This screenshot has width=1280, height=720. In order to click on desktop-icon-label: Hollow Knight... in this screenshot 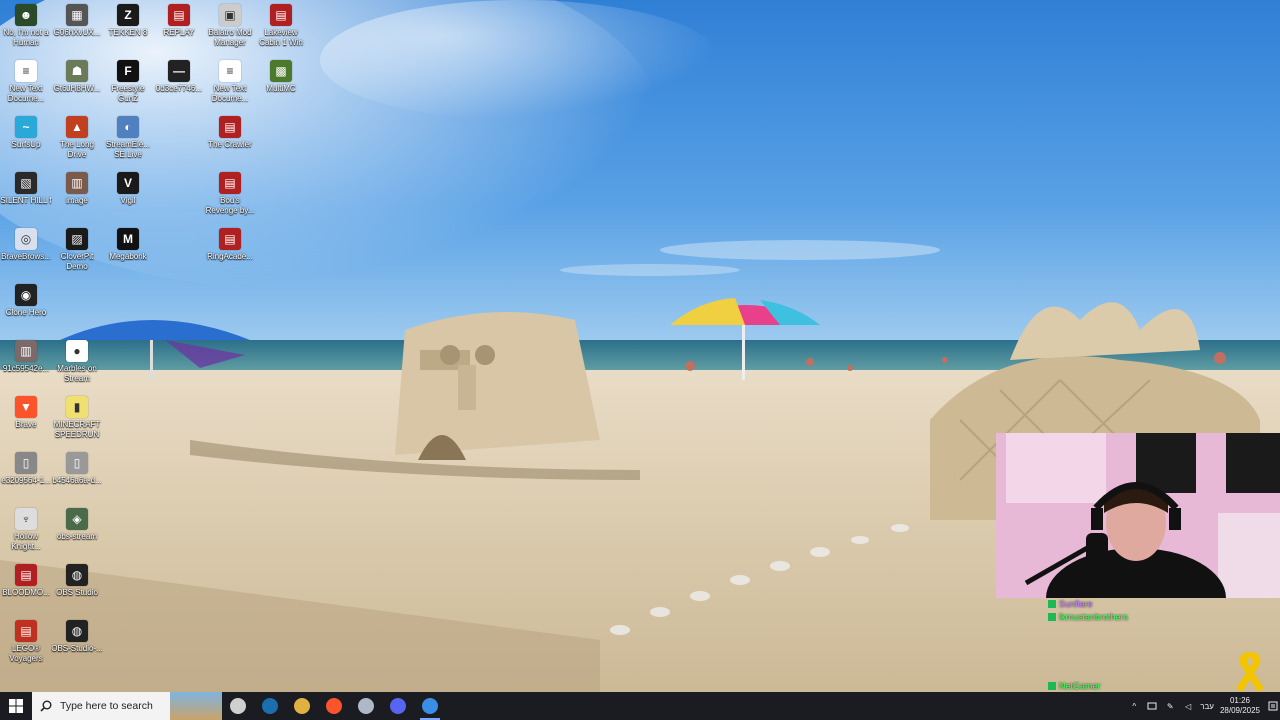, I will do `click(26, 541)`.